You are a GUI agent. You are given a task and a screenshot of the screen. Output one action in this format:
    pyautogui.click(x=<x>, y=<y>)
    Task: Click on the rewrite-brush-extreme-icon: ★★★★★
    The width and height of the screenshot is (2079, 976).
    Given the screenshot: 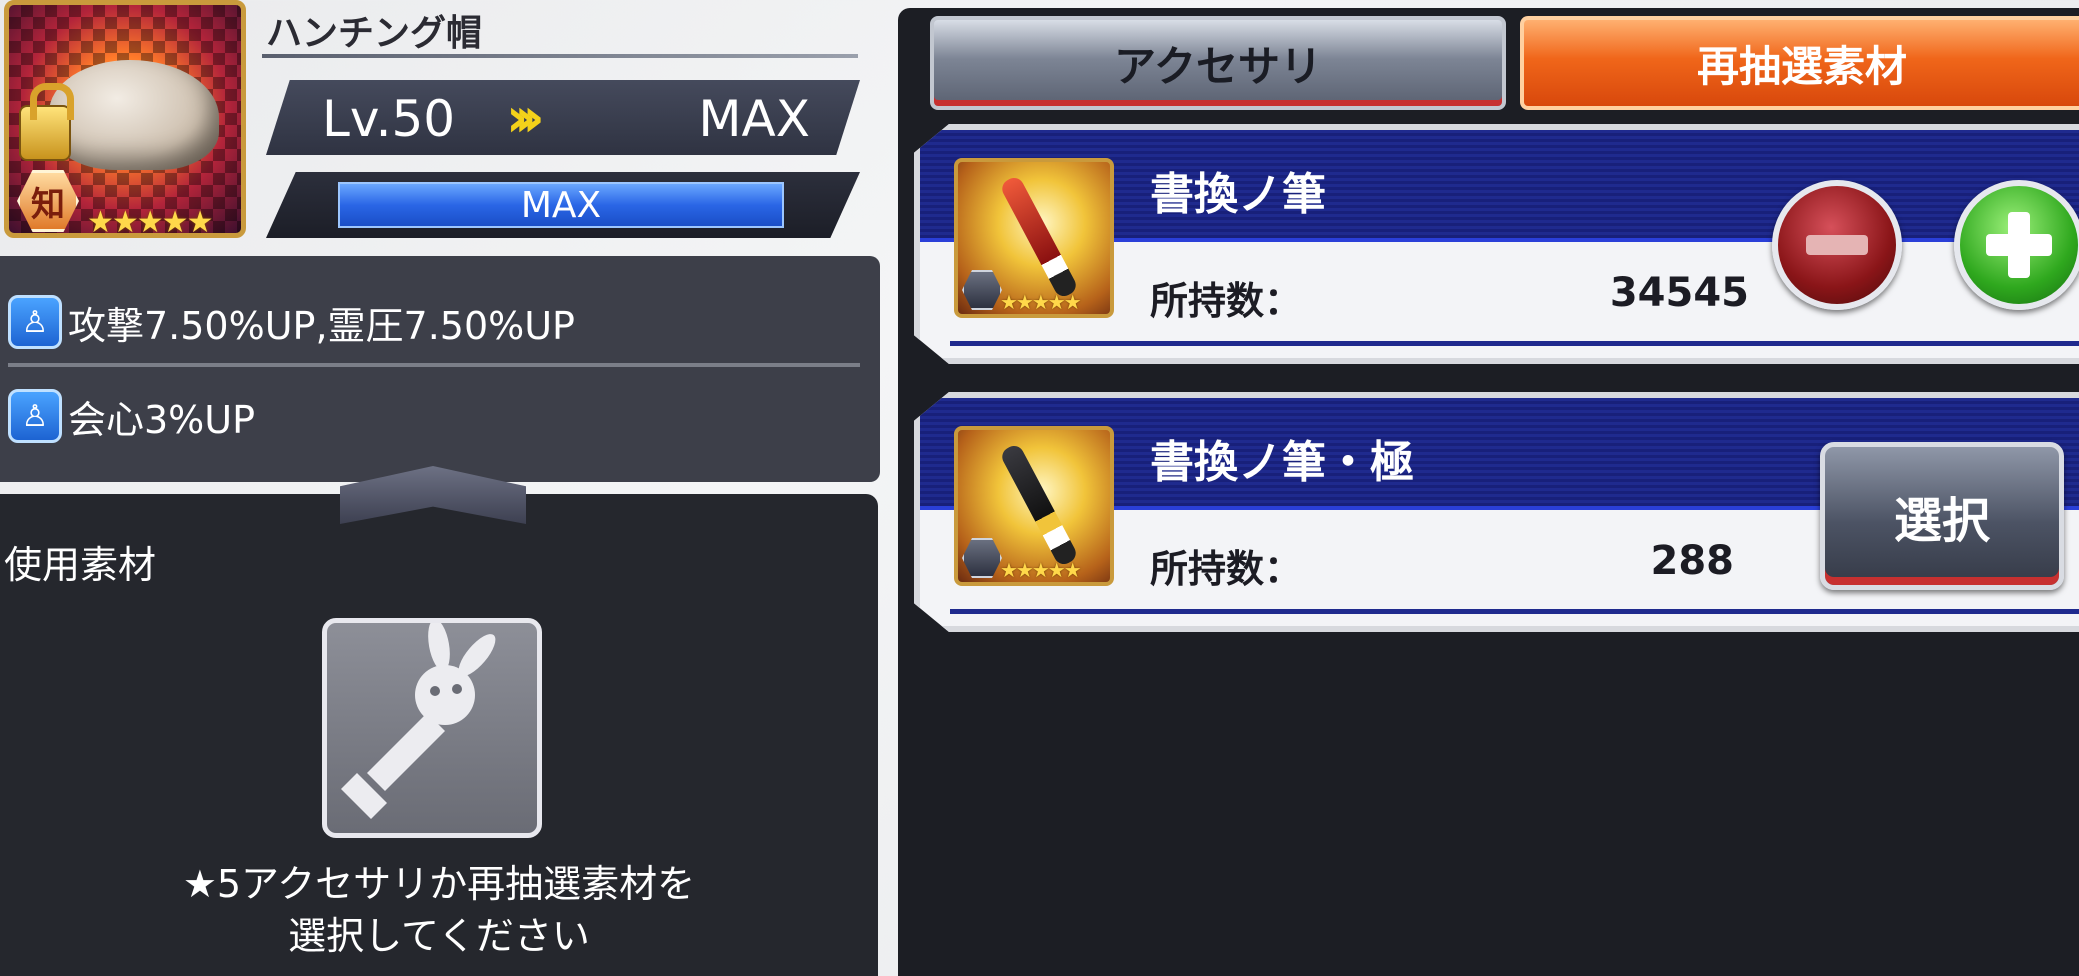 What is the action you would take?
    pyautogui.click(x=1034, y=506)
    